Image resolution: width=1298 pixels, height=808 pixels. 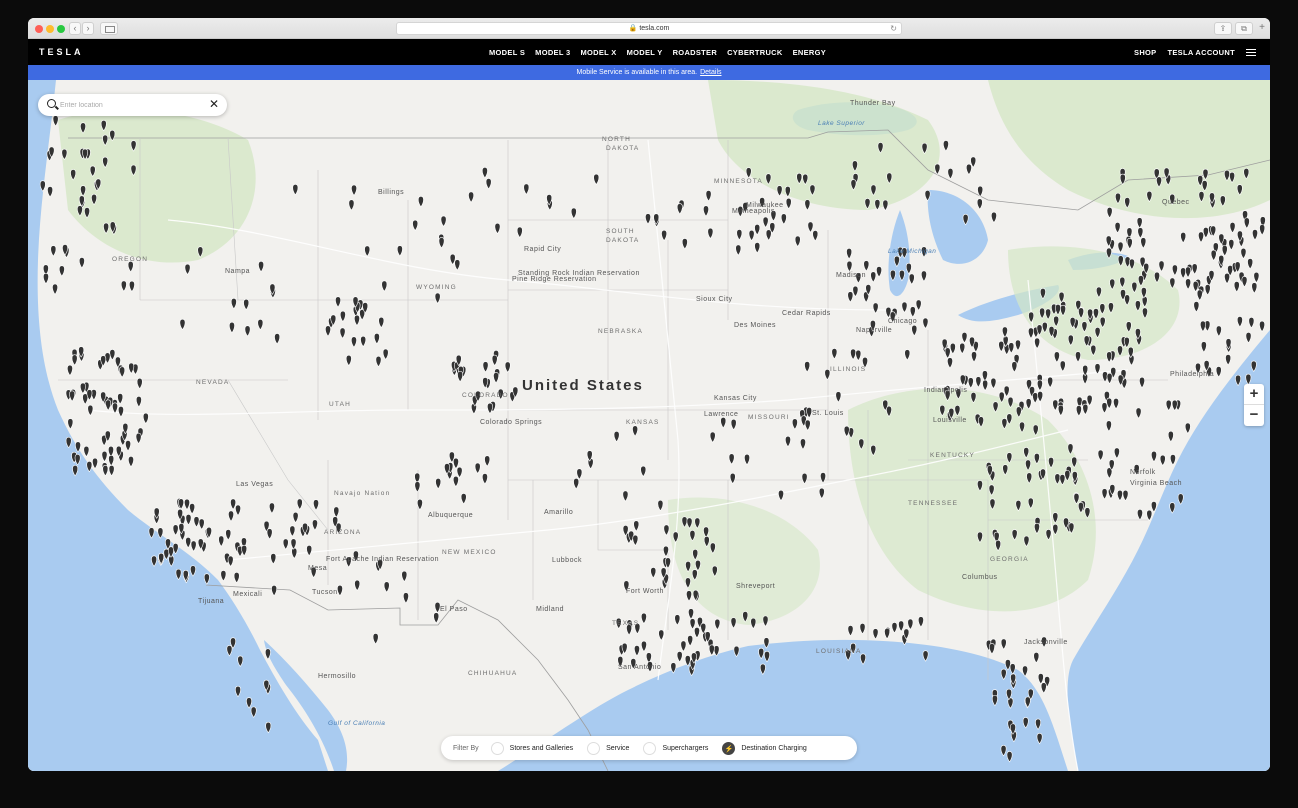 What do you see at coordinates (755, 52) in the screenshot?
I see `nav-cybertruck: CYBERTRUCK` at bounding box center [755, 52].